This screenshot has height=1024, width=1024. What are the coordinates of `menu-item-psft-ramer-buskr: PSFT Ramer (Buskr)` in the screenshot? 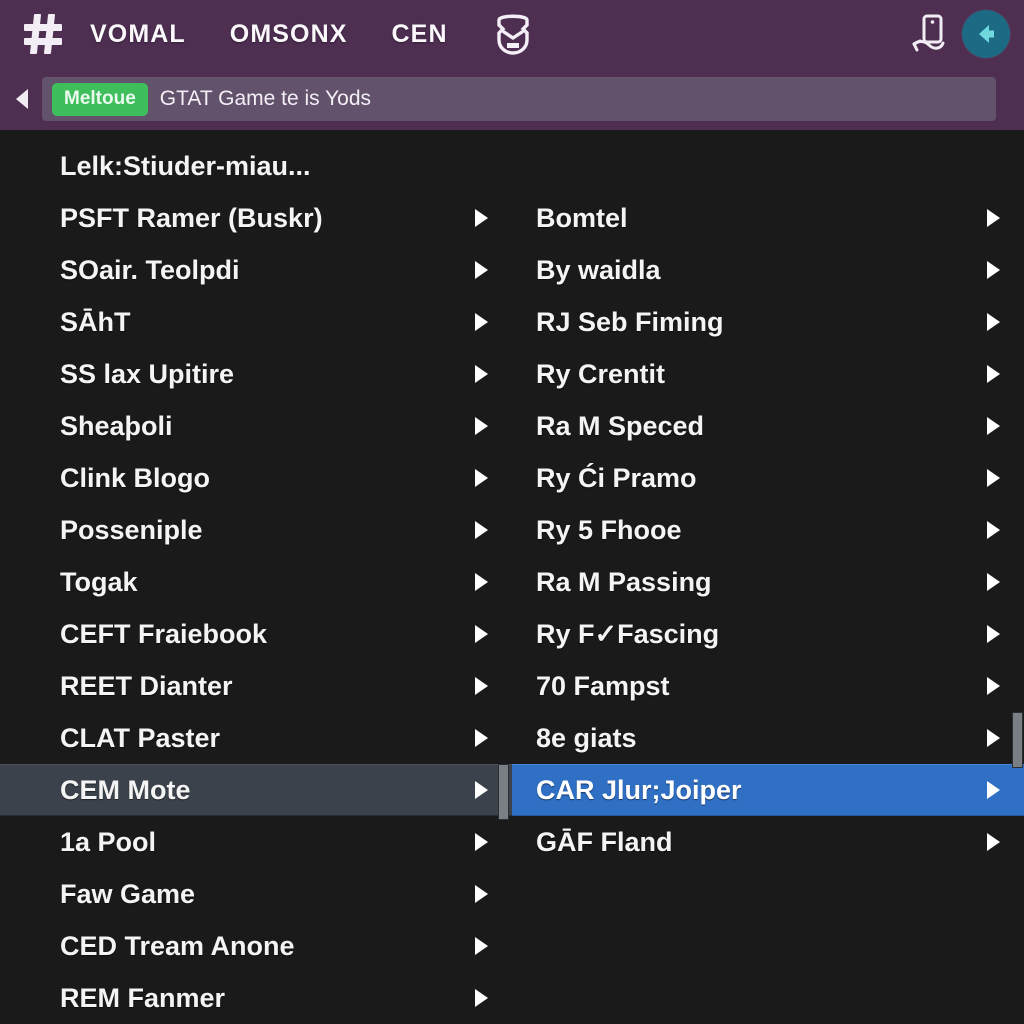 It's located at (256, 218).